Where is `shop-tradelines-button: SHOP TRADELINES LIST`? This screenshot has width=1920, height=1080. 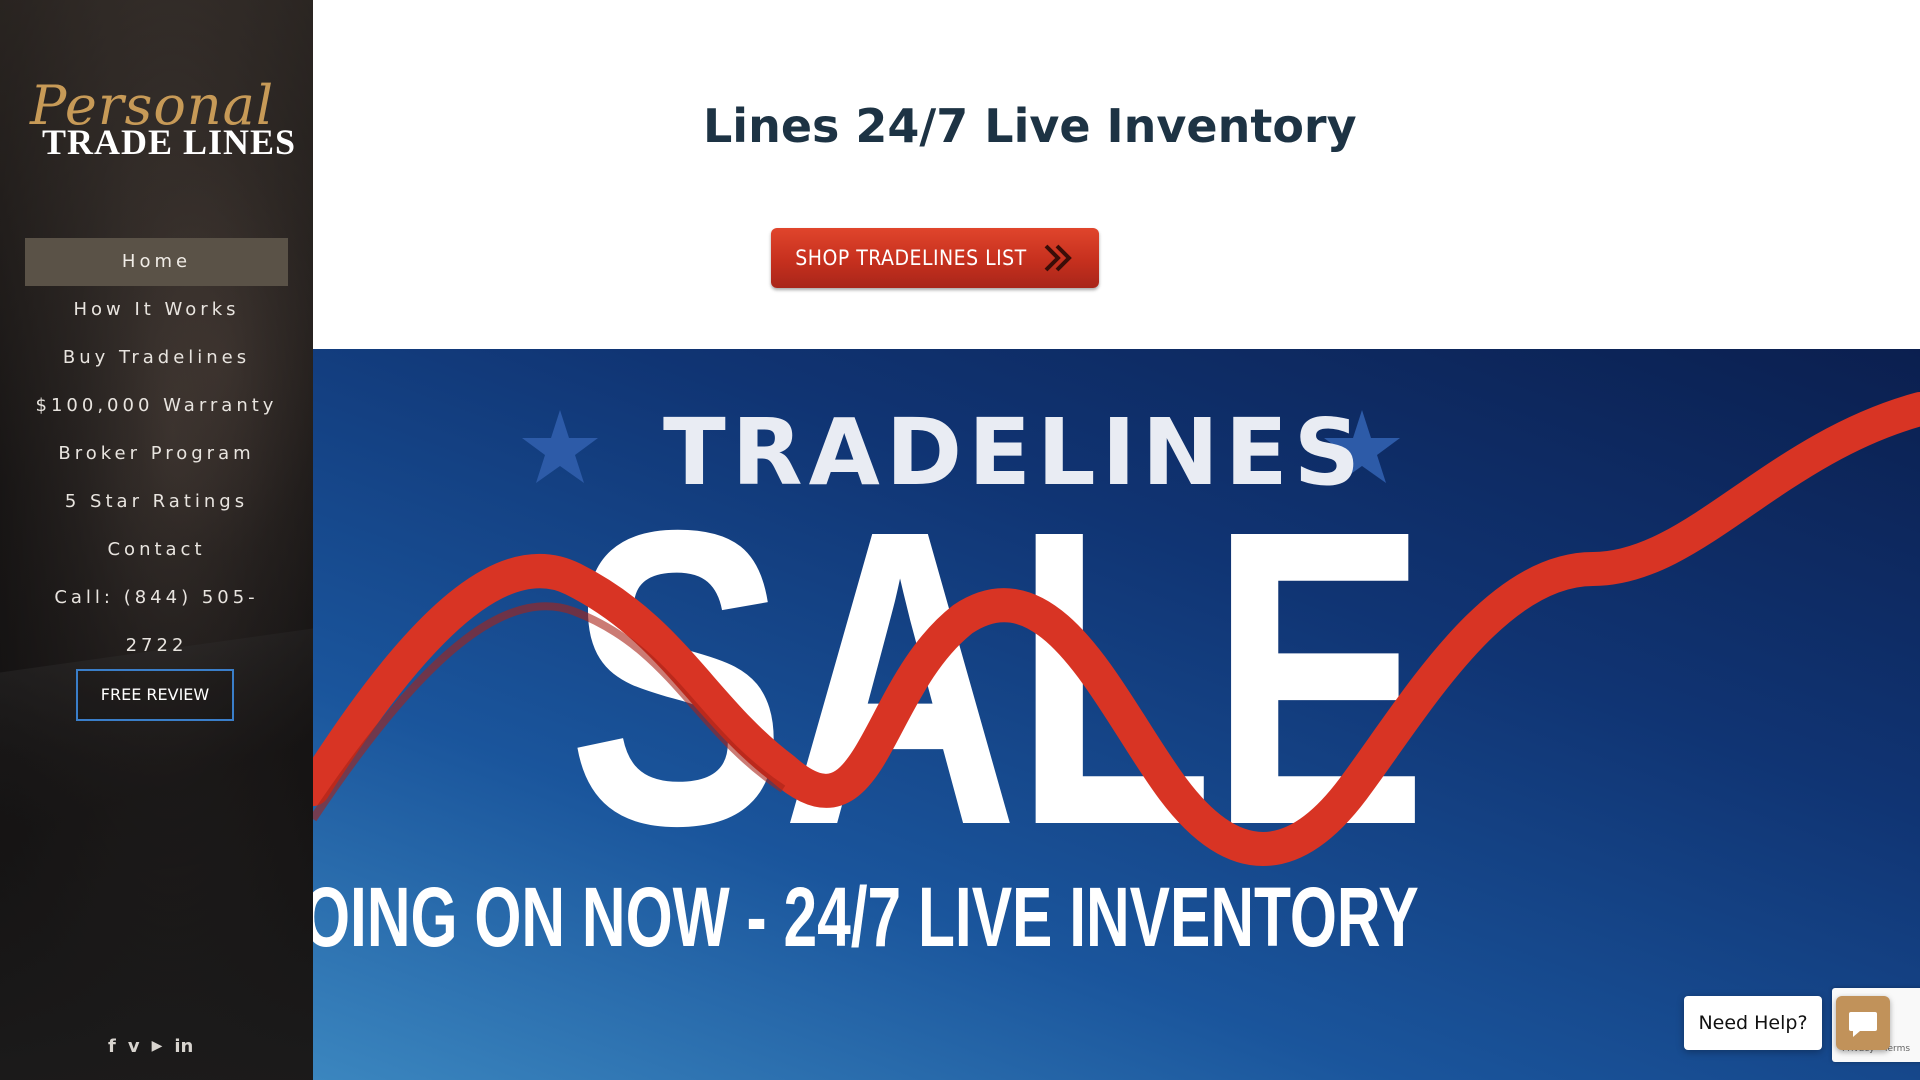 shop-tradelines-button: SHOP TRADELINES LIST is located at coordinates (935, 258).